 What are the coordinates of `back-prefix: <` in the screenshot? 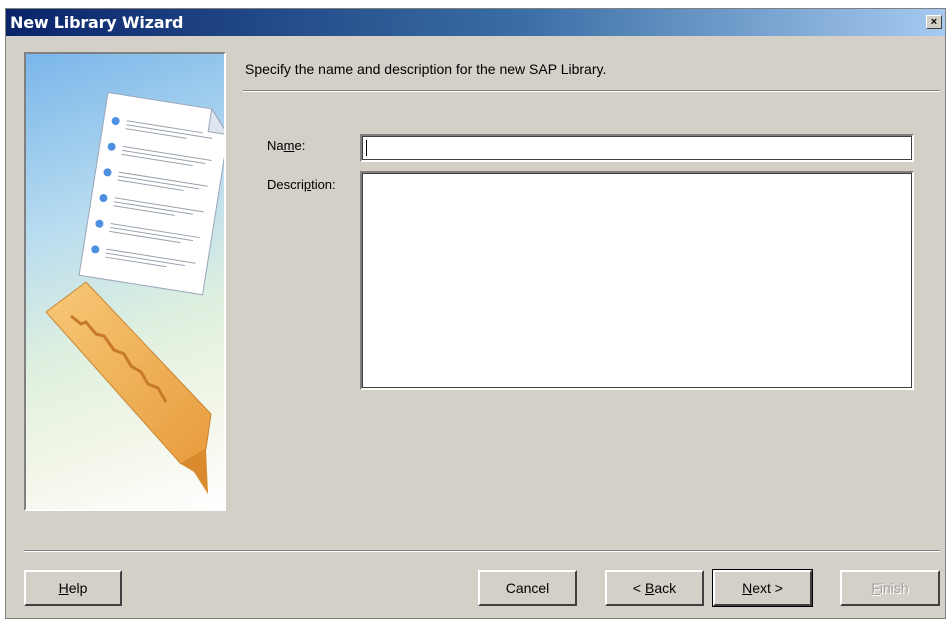 It's located at (638, 588).